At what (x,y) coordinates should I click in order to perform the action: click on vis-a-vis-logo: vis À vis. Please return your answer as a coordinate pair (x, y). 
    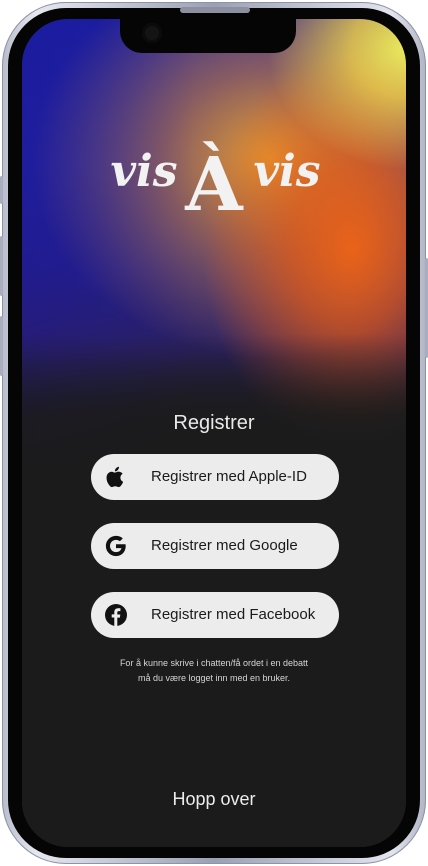
    Looking at the image, I should click on (215, 182).